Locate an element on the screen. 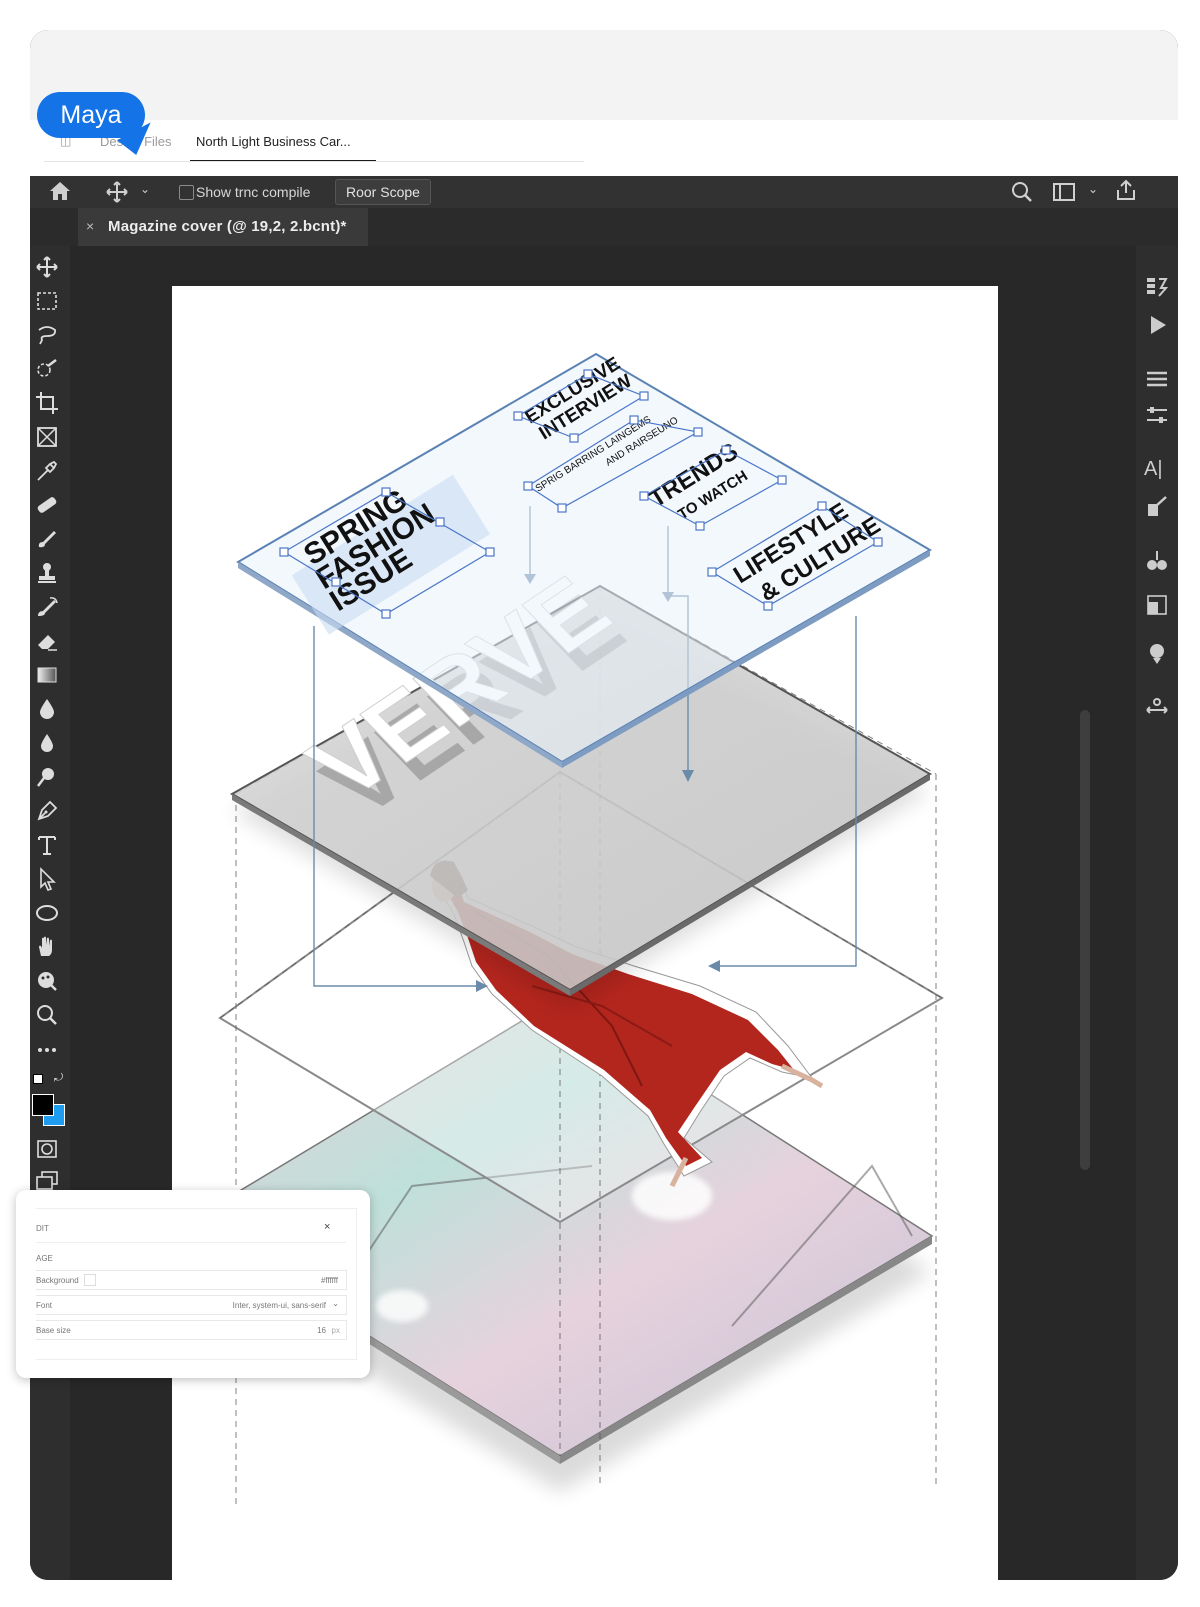 Image resolution: width=1200 pixels, height=1607 pixels. browser-top-strip is located at coordinates (604, 75).